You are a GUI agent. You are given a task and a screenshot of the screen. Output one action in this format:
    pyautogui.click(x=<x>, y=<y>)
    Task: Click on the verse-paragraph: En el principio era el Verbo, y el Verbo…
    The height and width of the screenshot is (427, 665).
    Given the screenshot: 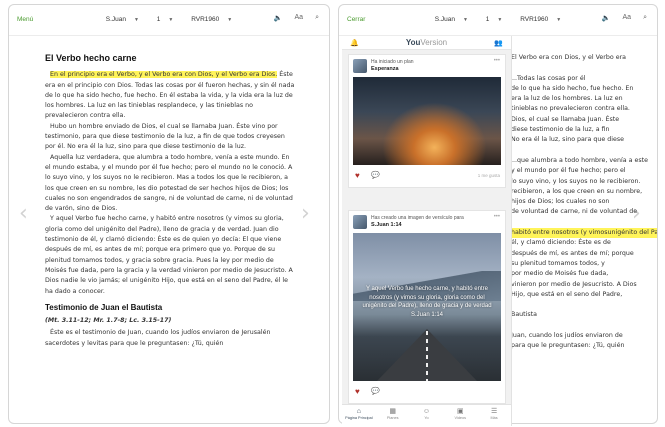 What is the action you would take?
    pyautogui.click(x=171, y=95)
    